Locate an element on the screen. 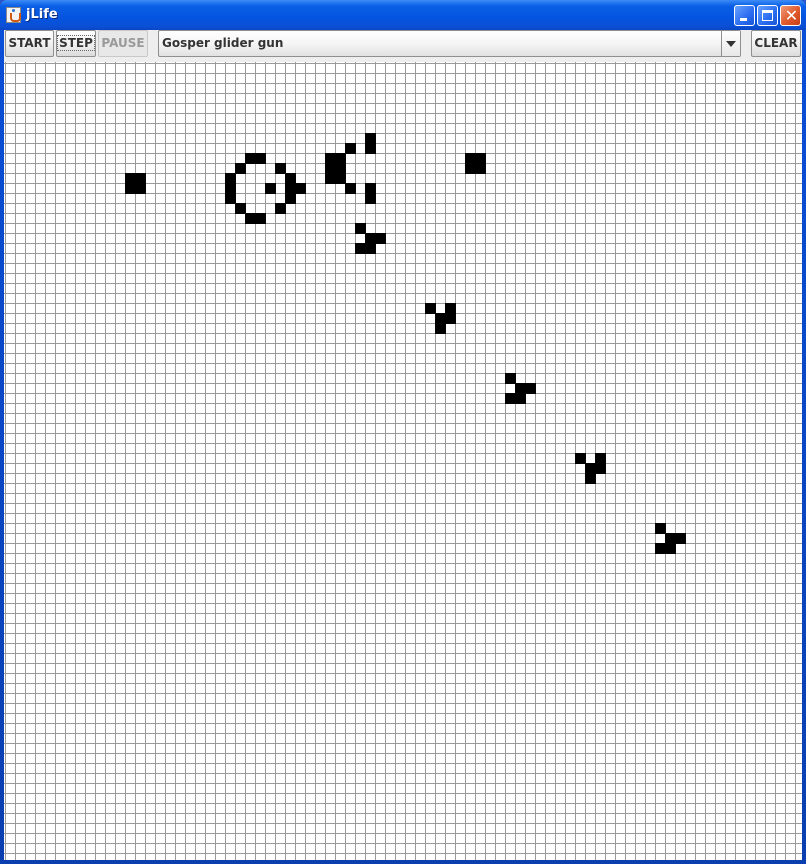 The image size is (806, 864). step-button: STEP is located at coordinates (76, 43).